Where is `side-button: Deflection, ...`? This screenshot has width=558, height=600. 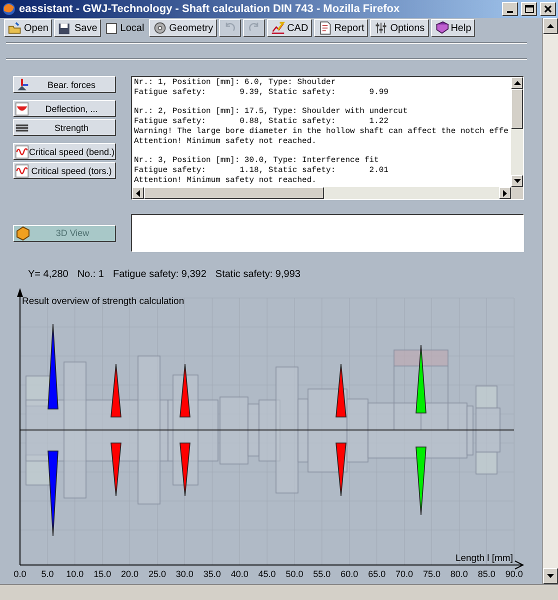
side-button: Deflection, ... is located at coordinates (64, 108).